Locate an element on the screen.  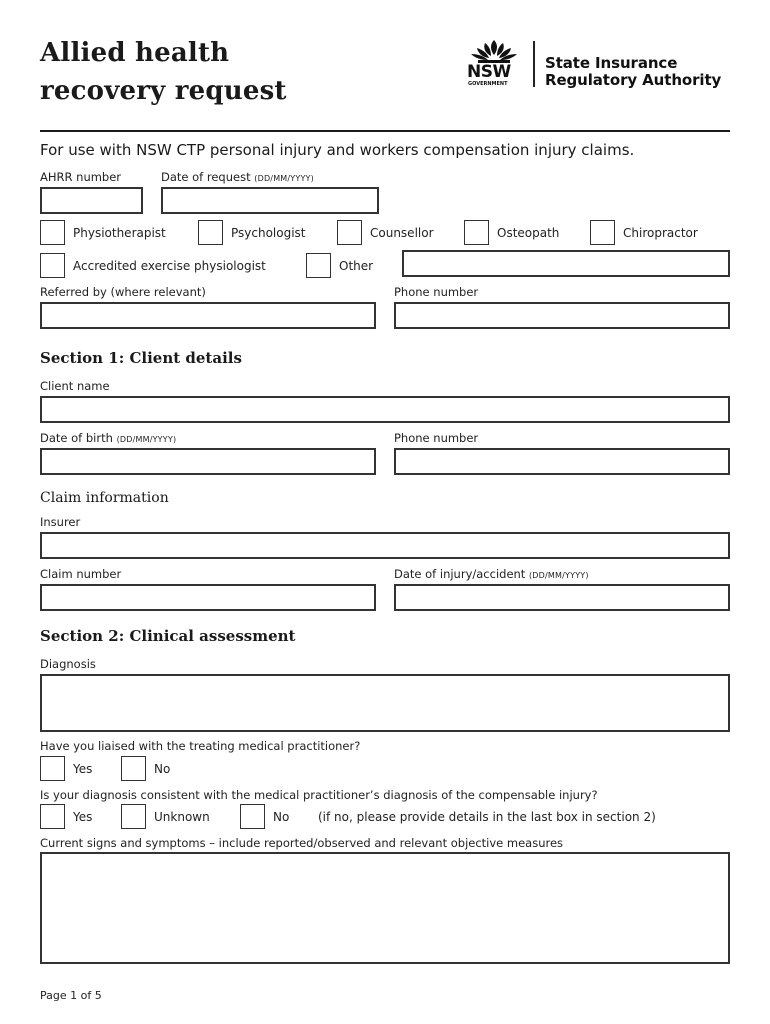
date-of-request-input is located at coordinates (270, 200).